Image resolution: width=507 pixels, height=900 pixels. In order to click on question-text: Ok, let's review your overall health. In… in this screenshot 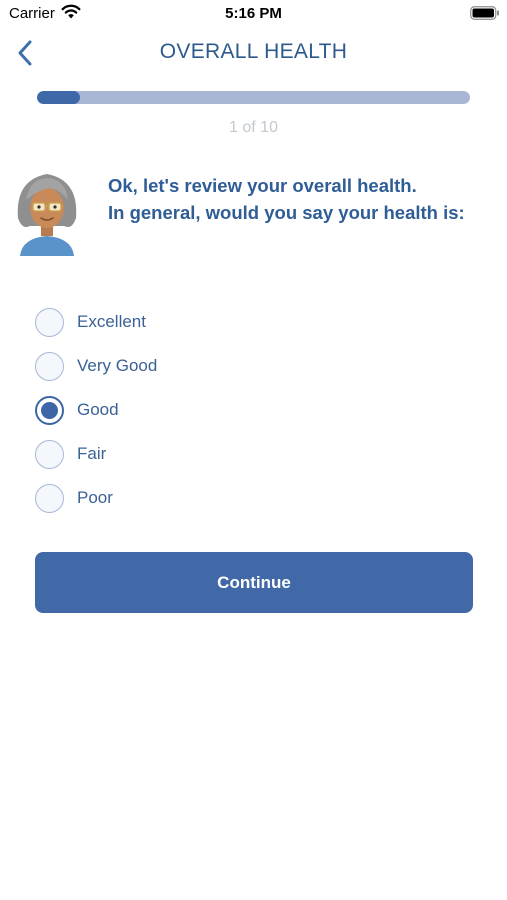, I will do `click(305, 199)`.